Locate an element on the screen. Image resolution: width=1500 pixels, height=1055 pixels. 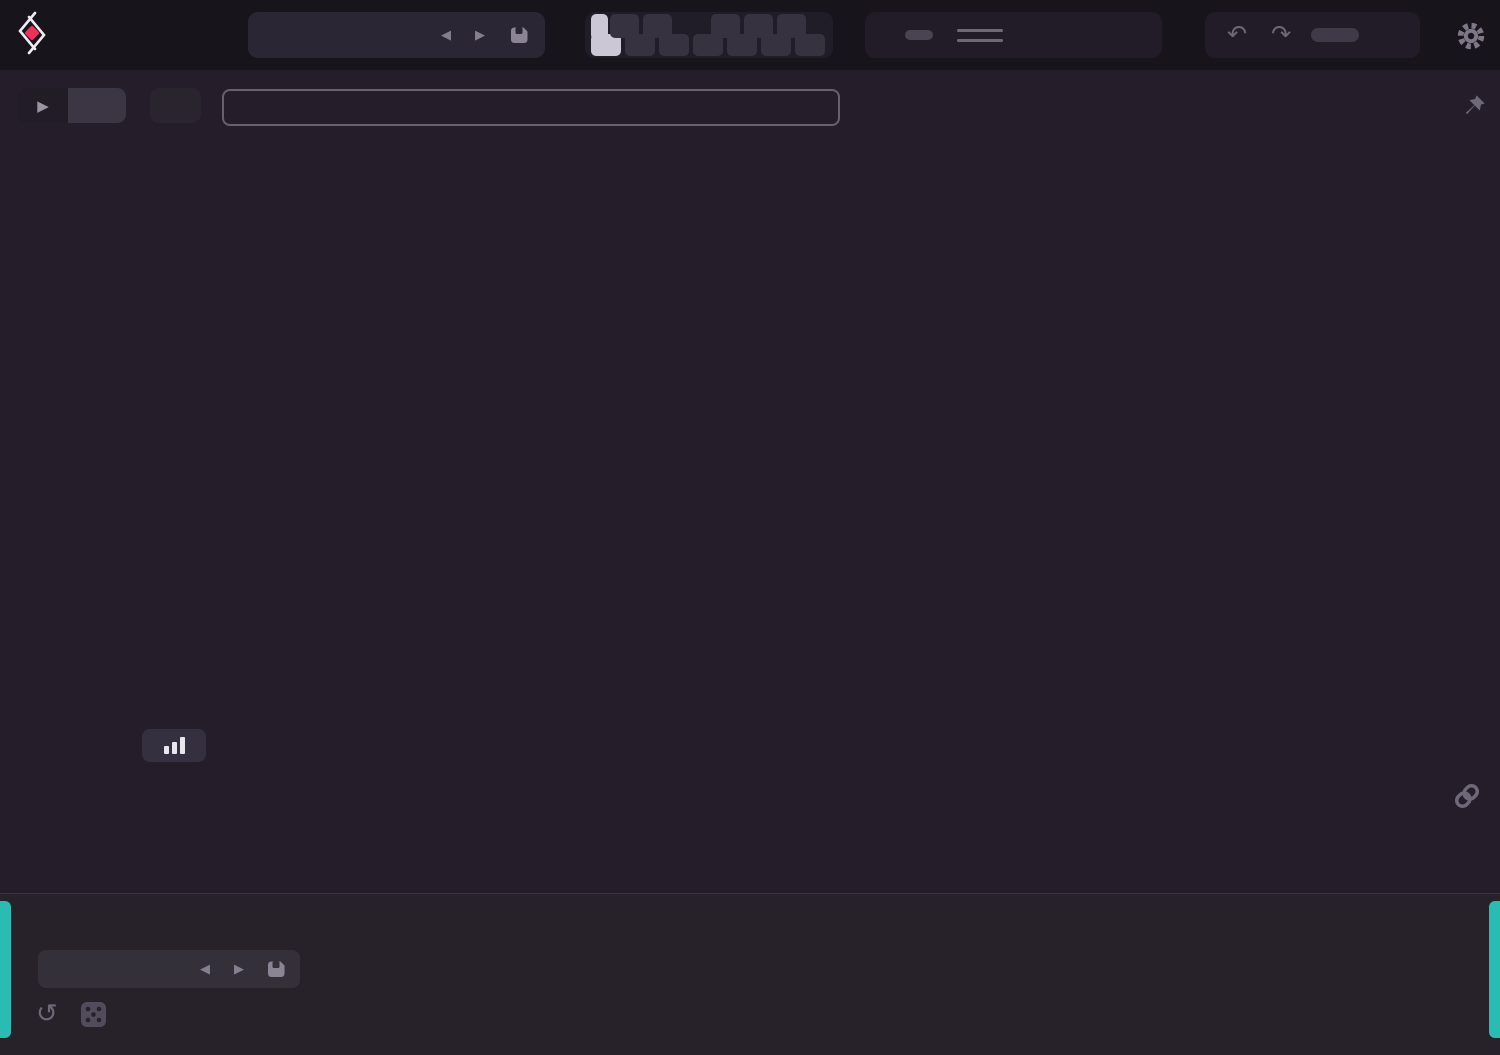
global-preset-selector: ◀ ▶ is located at coordinates (396, 35).